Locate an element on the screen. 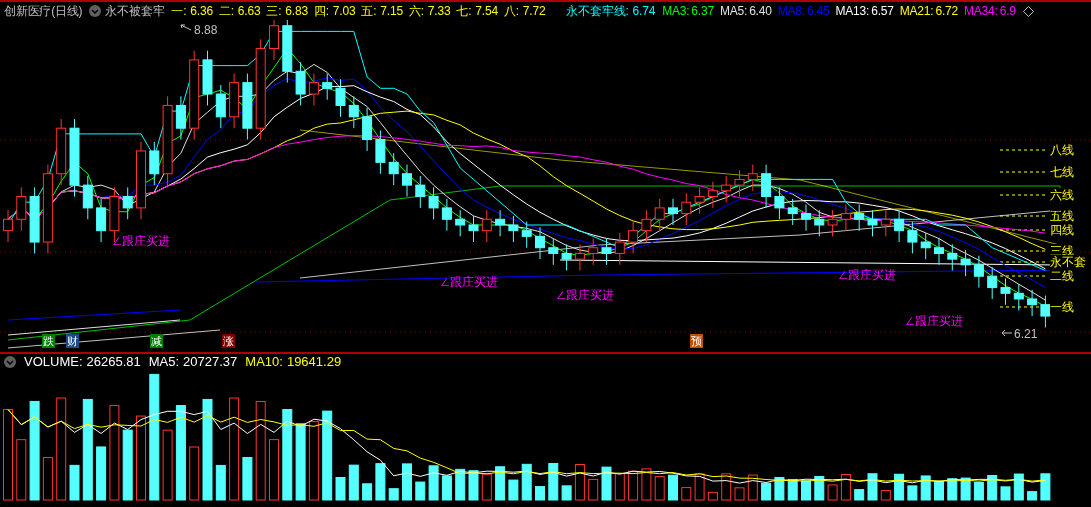 The image size is (1091, 507). signal-marker: 跌 is located at coordinates (48, 341).